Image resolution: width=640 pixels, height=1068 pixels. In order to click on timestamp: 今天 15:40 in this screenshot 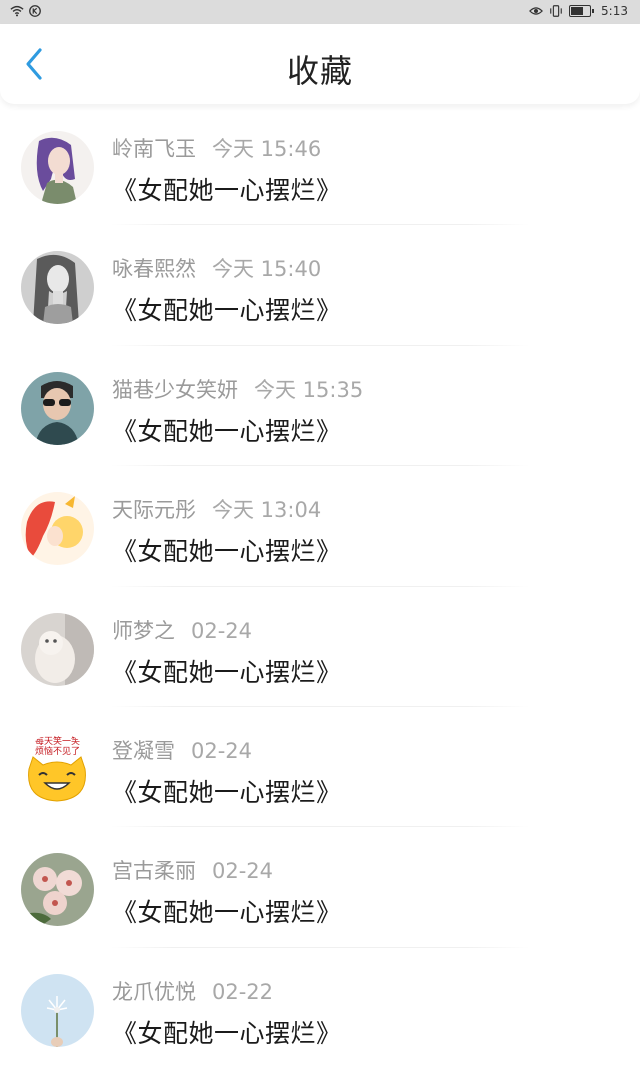, I will do `click(267, 269)`.